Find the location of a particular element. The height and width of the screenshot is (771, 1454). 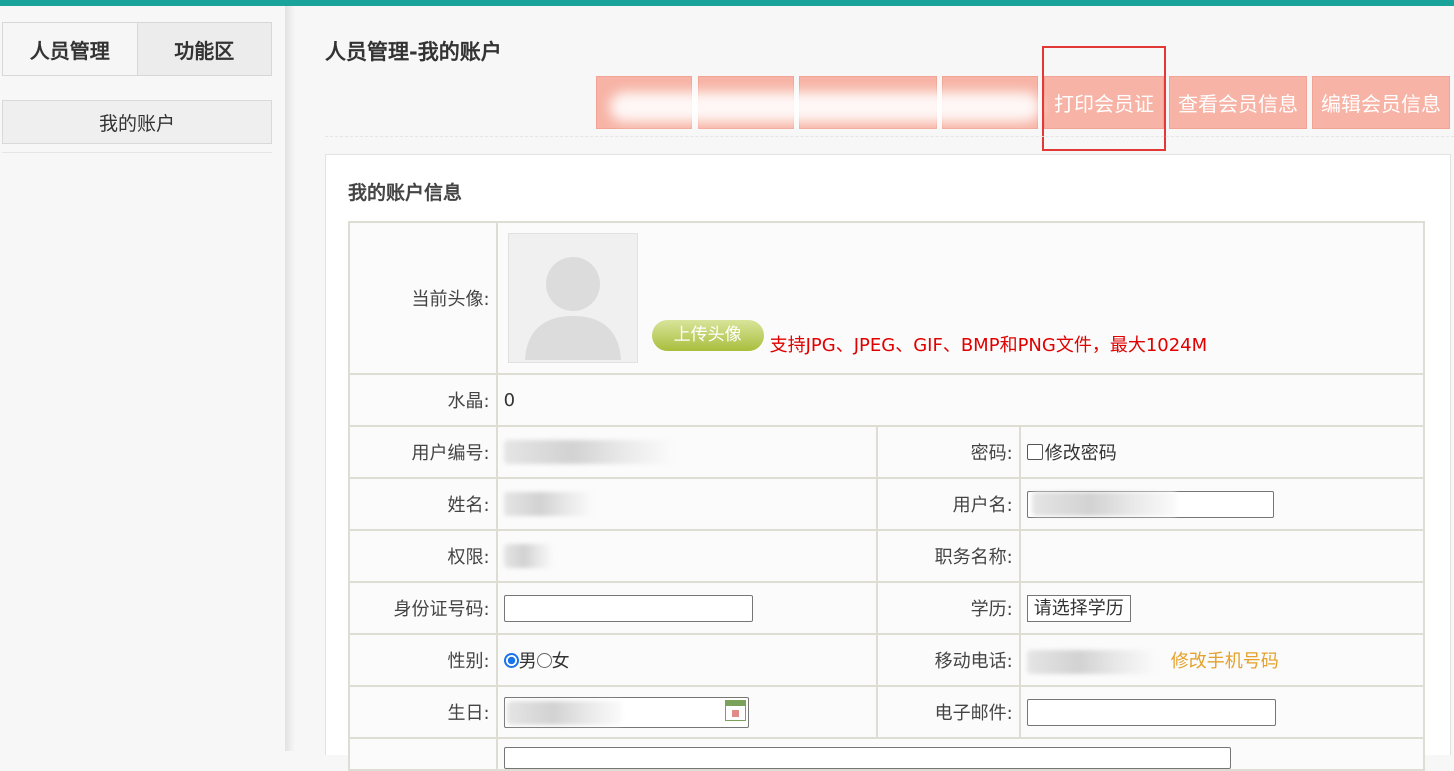

title-divider is located at coordinates (889, 136).